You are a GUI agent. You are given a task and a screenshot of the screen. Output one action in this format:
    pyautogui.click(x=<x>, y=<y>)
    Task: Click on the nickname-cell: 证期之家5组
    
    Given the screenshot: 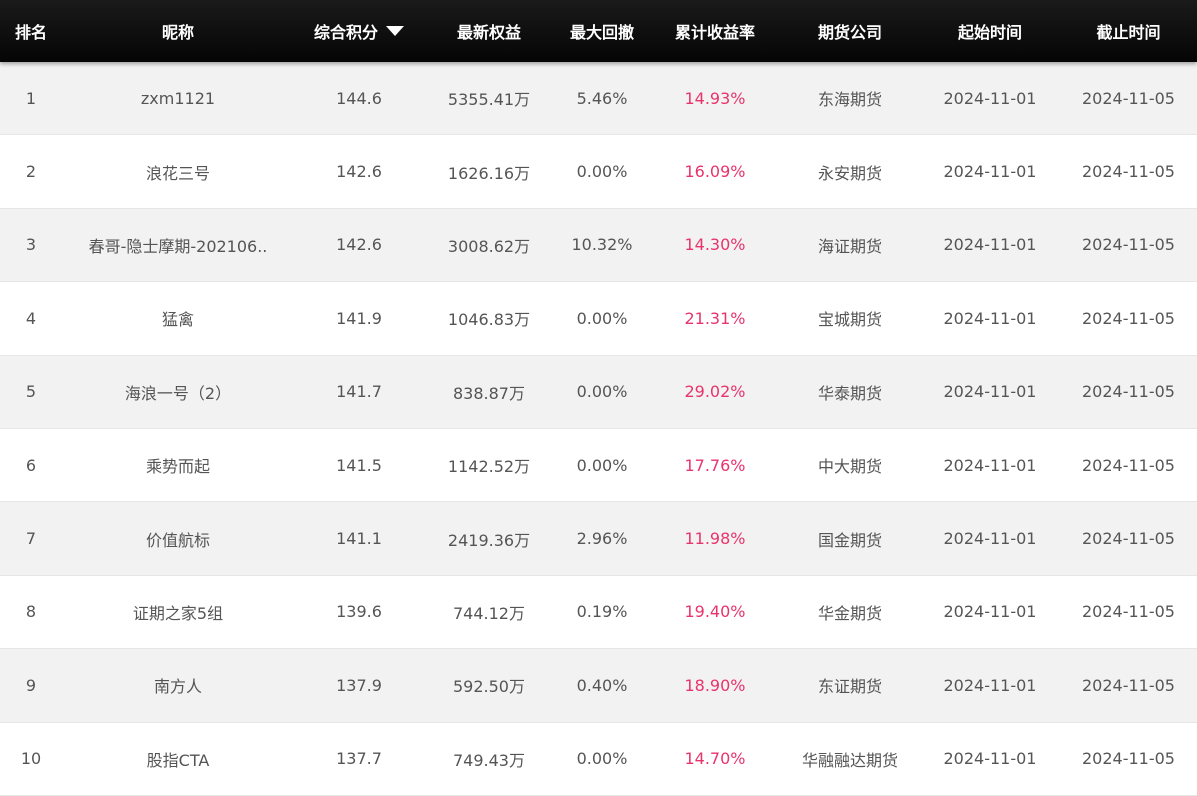 What is the action you would take?
    pyautogui.click(x=178, y=612)
    